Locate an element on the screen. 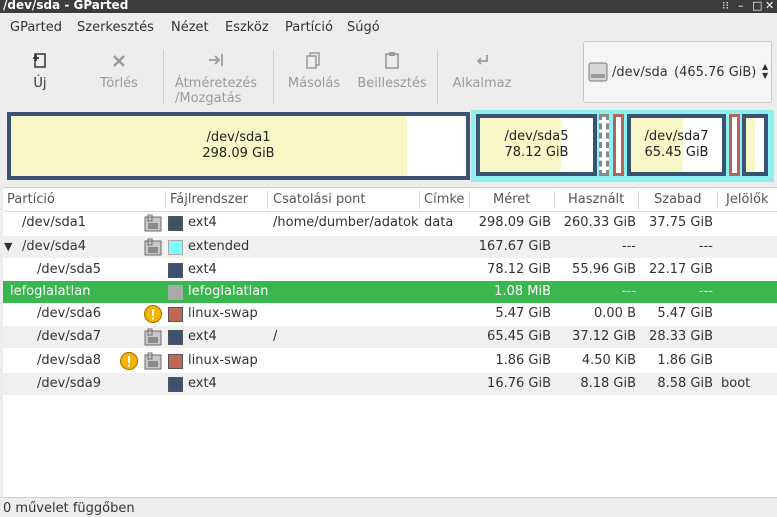  paste-button: Beillesztés is located at coordinates (392, 69).